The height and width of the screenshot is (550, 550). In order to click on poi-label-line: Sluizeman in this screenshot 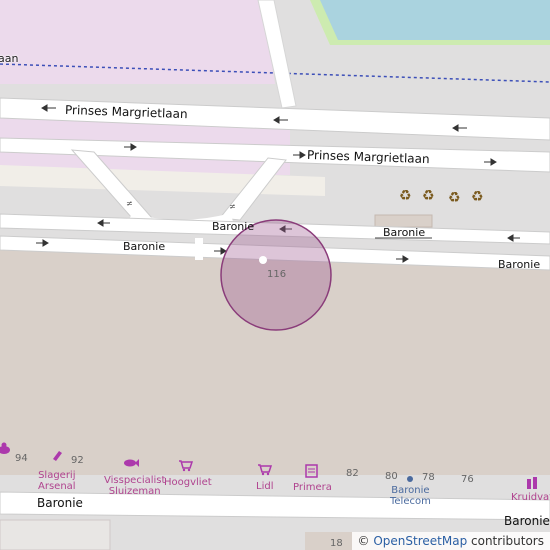, I will do `click(134, 491)`.